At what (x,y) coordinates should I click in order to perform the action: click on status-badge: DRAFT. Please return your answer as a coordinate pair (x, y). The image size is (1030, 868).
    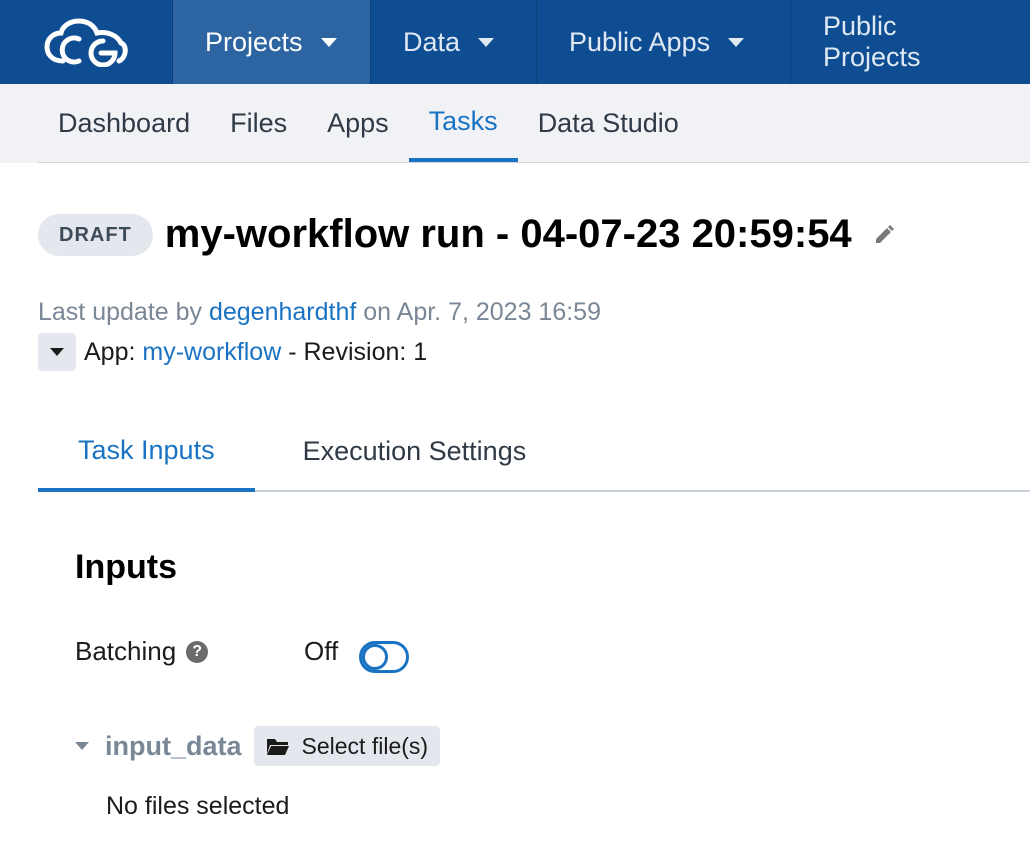
    Looking at the image, I should click on (95, 234).